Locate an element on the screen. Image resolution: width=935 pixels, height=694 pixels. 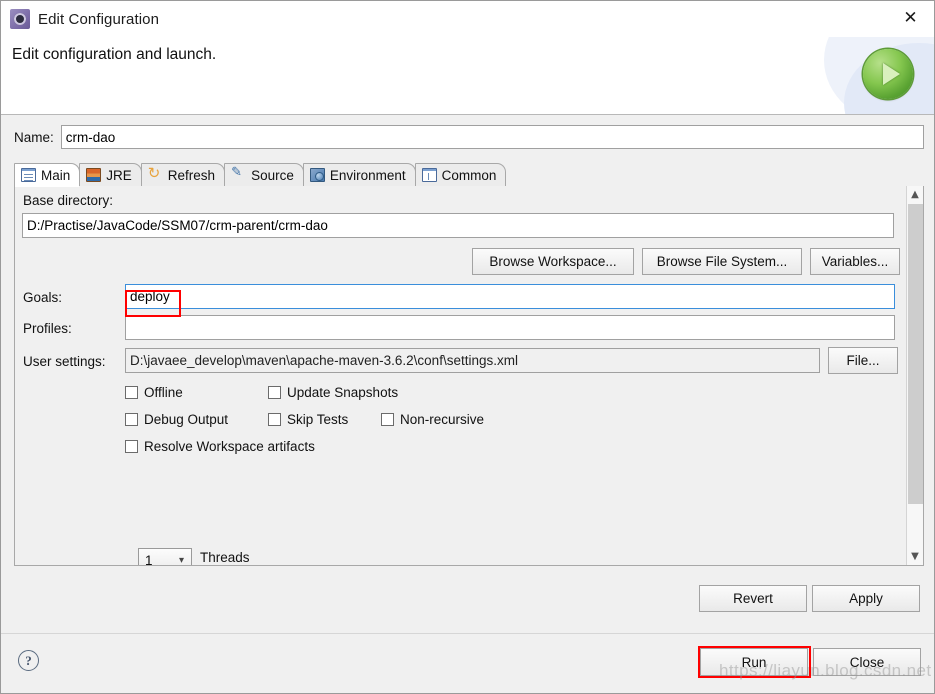
source-pen-icon is located at coordinates (238, 173).